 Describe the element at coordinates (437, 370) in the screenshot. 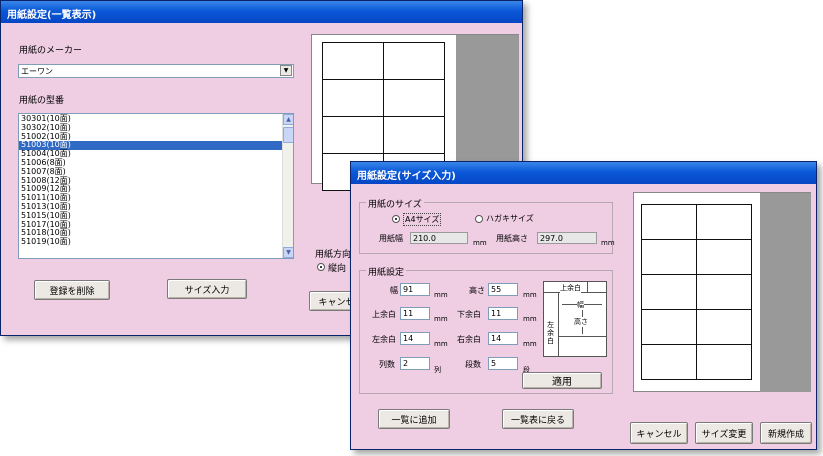

I see `columns-unit: 列` at that location.